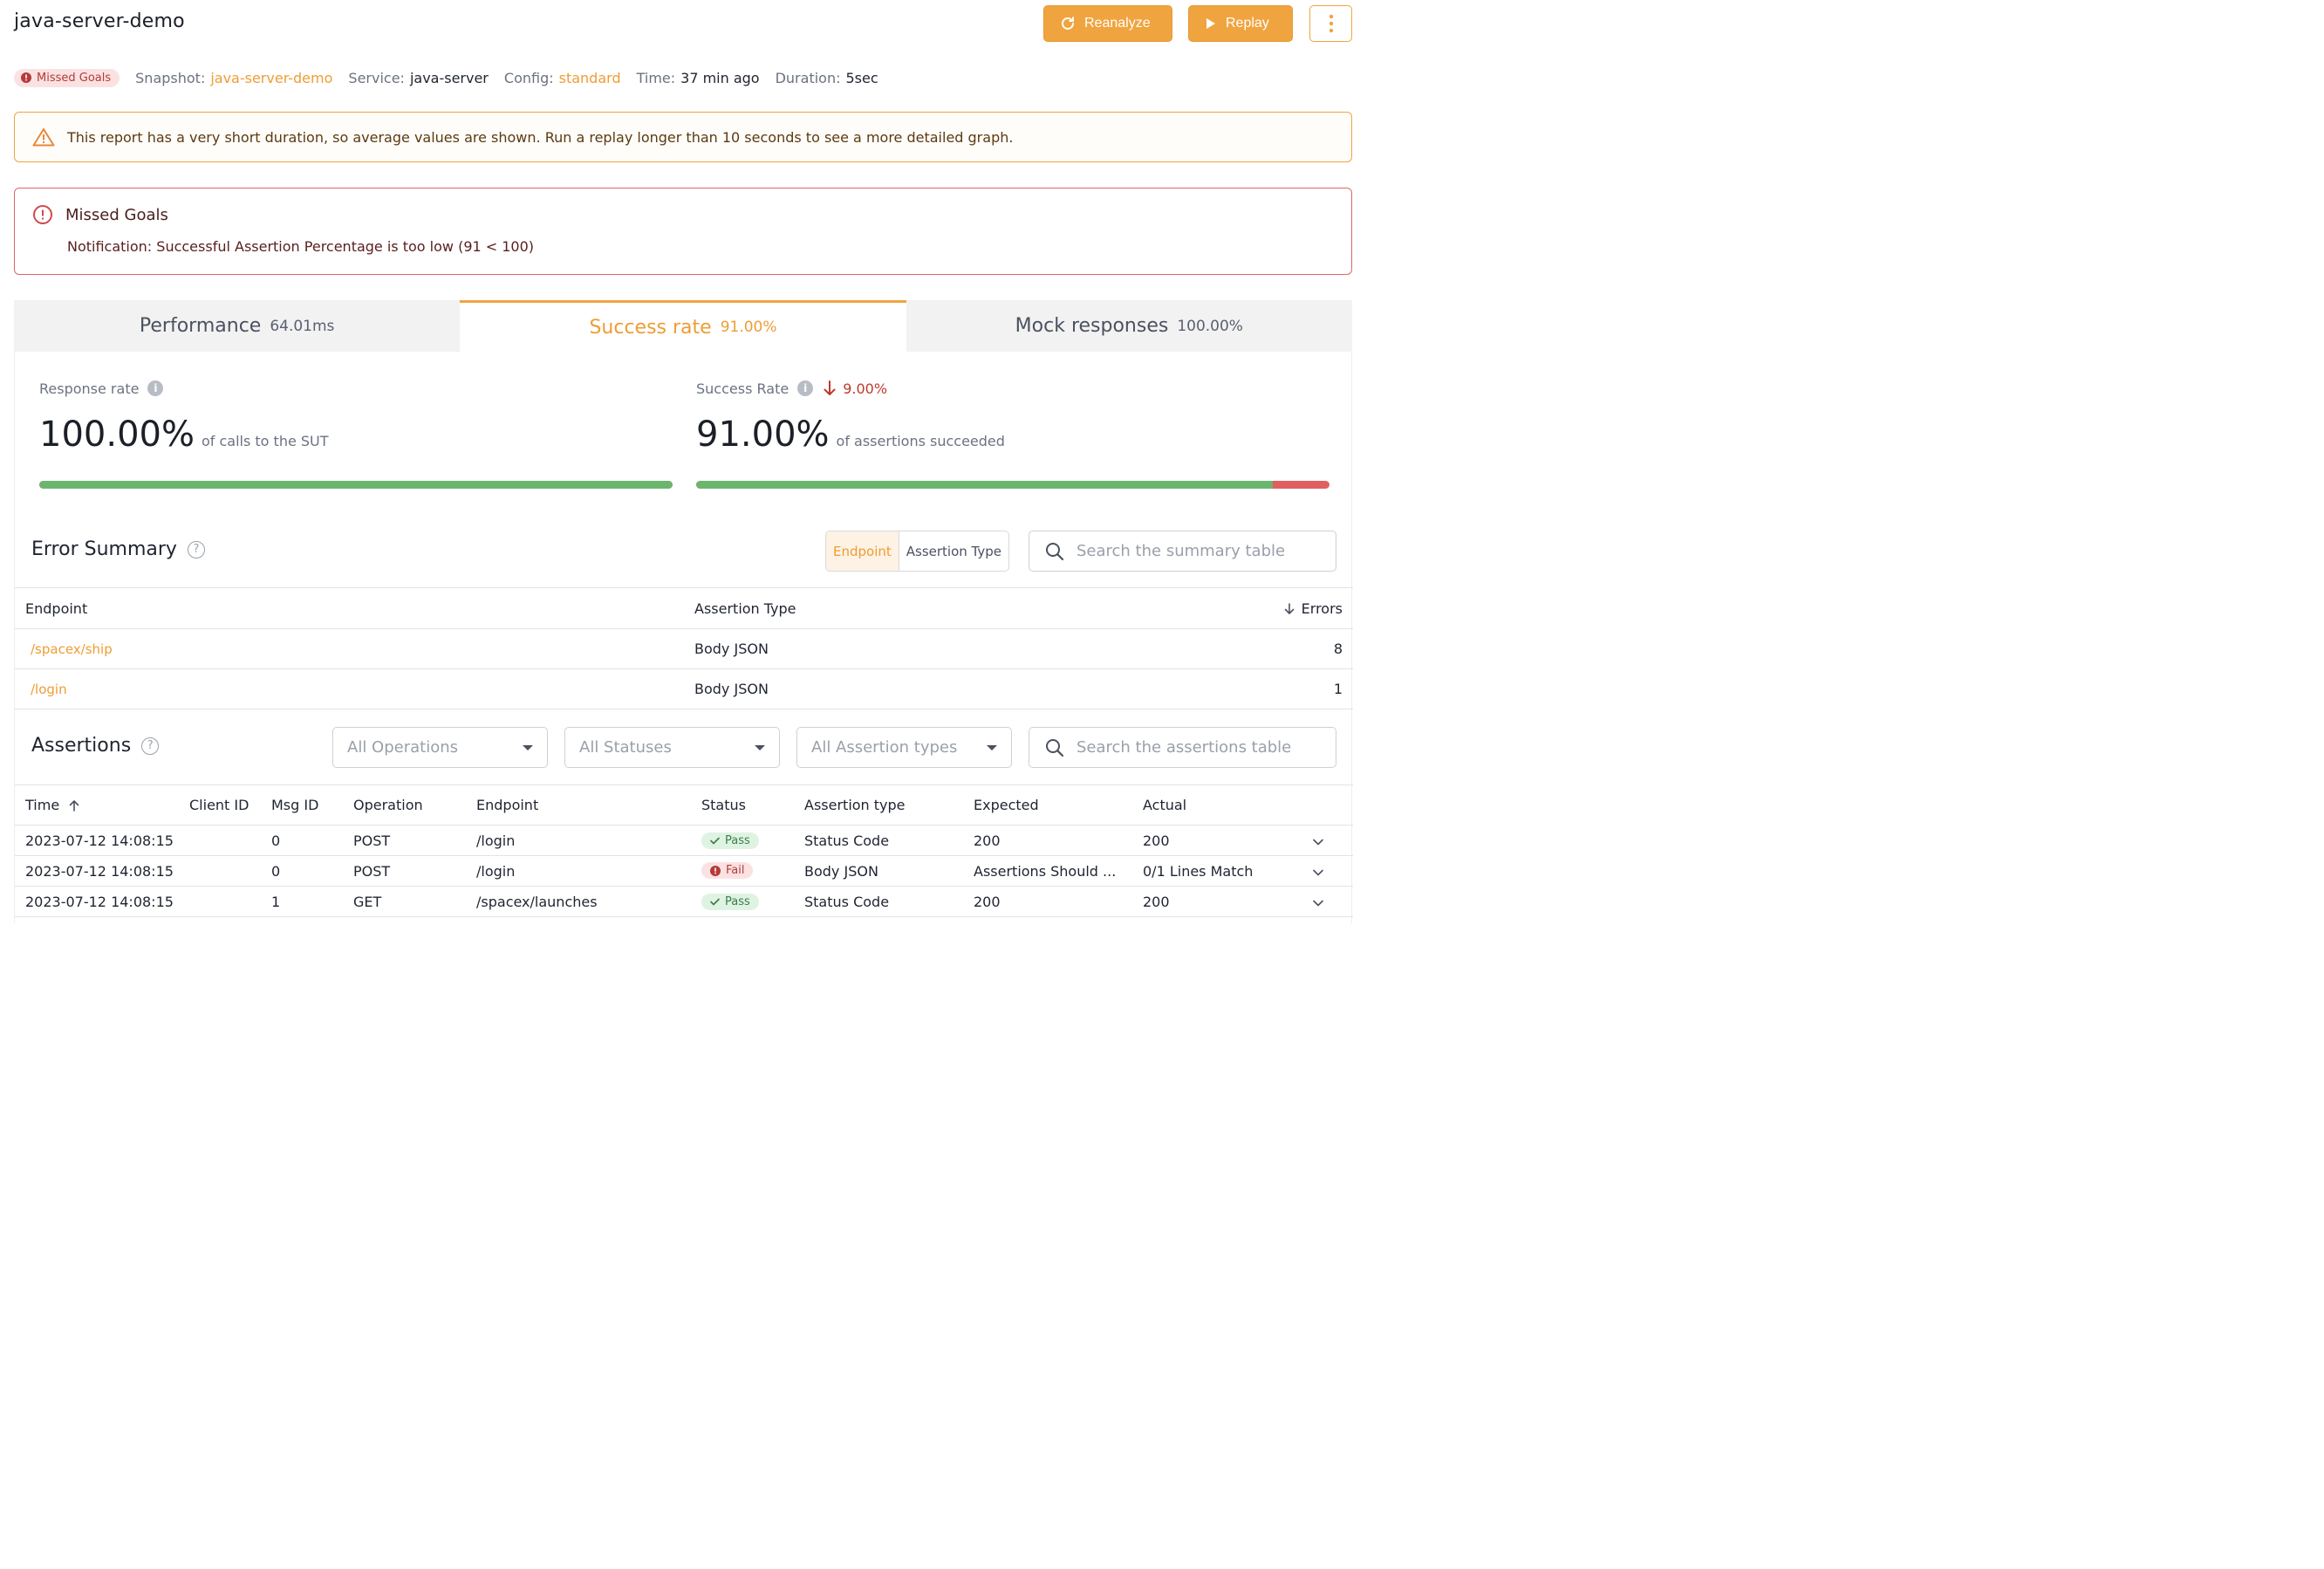 The height and width of the screenshot is (1569, 2324). Describe the element at coordinates (1211, 23) in the screenshot. I see `play-icon` at that location.